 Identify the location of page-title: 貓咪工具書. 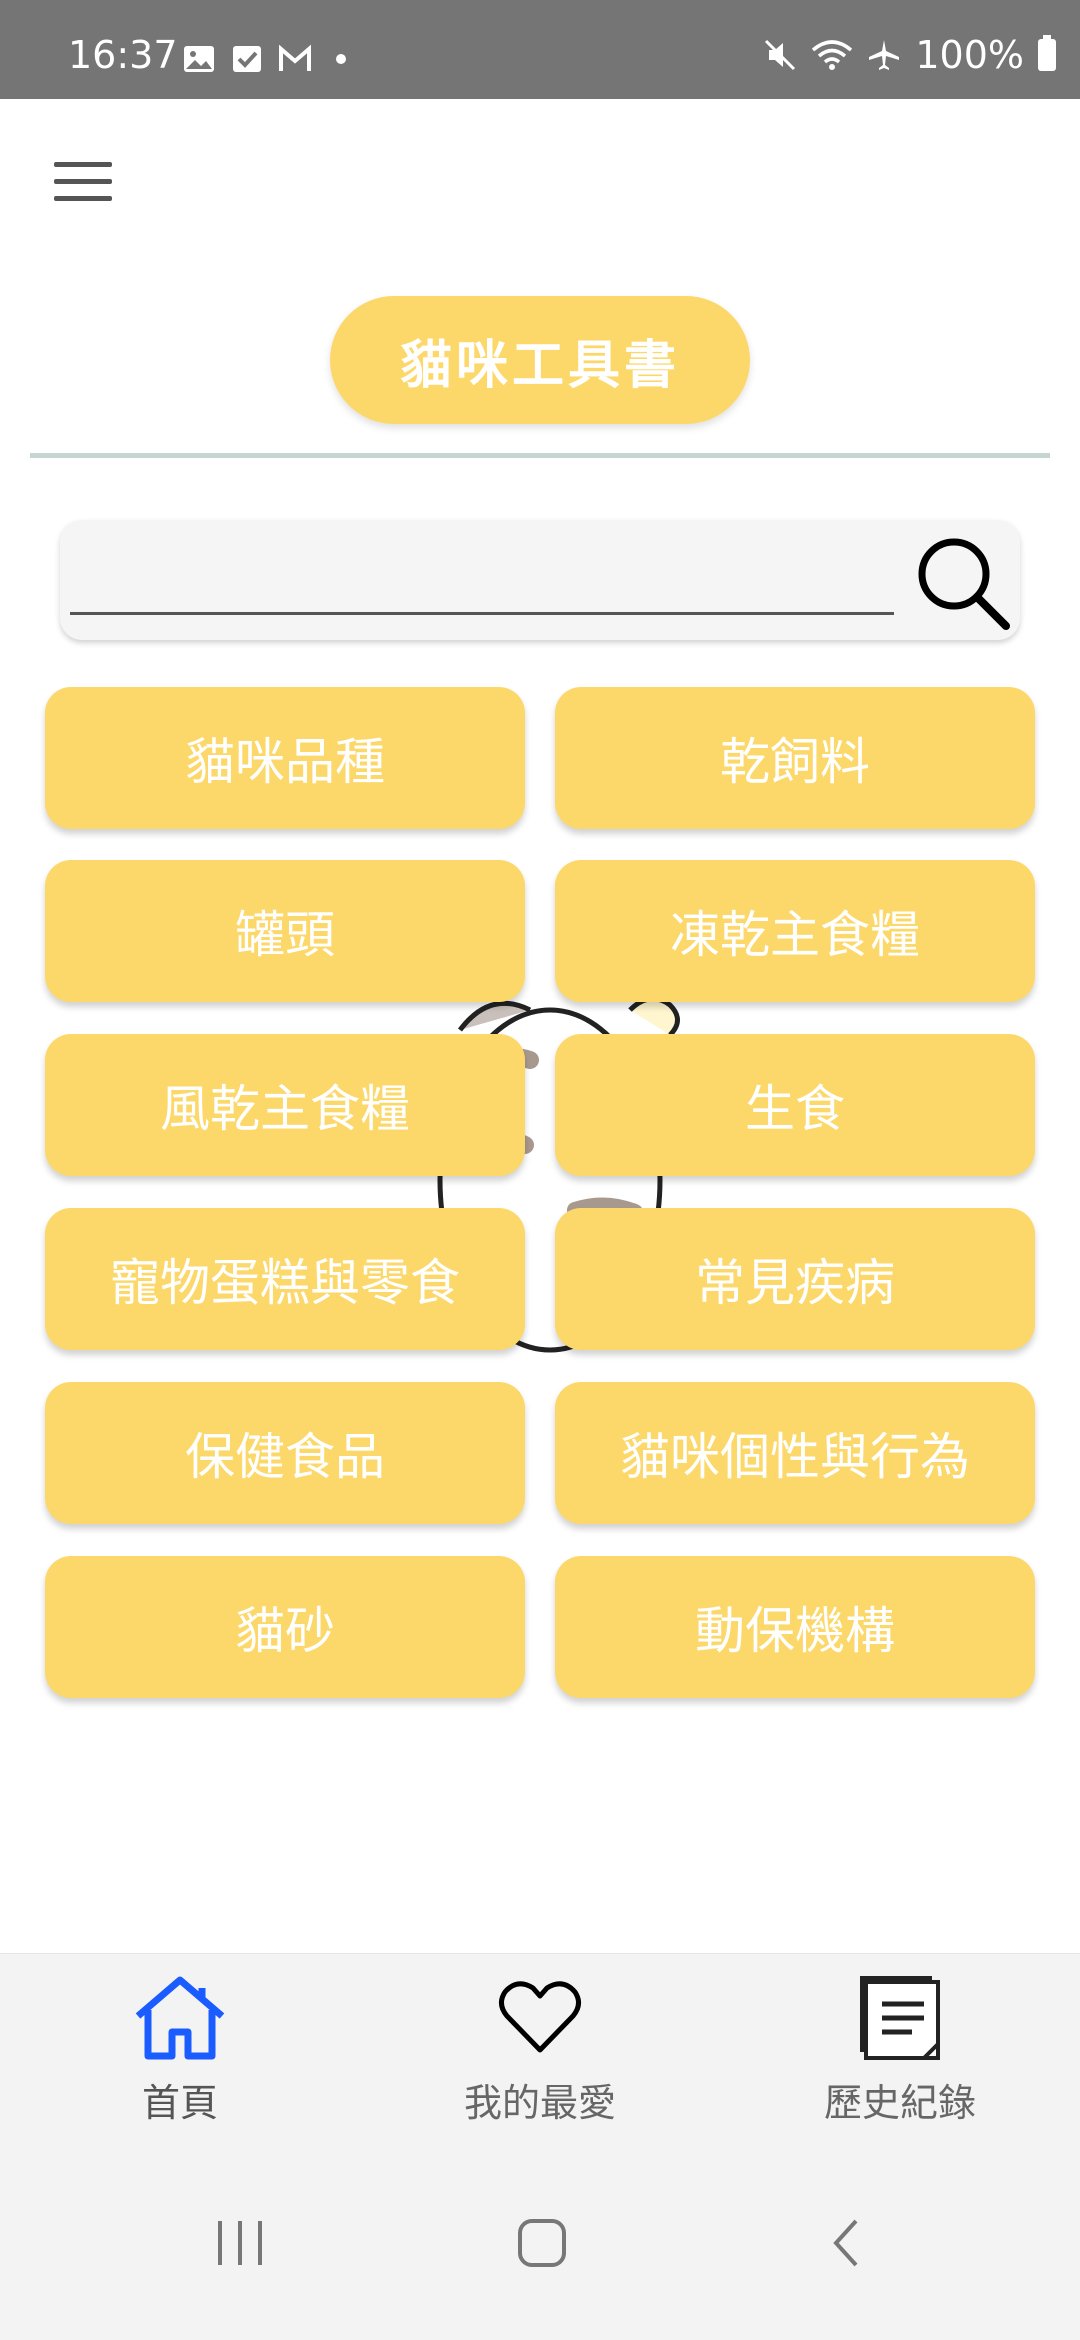
(540, 360).